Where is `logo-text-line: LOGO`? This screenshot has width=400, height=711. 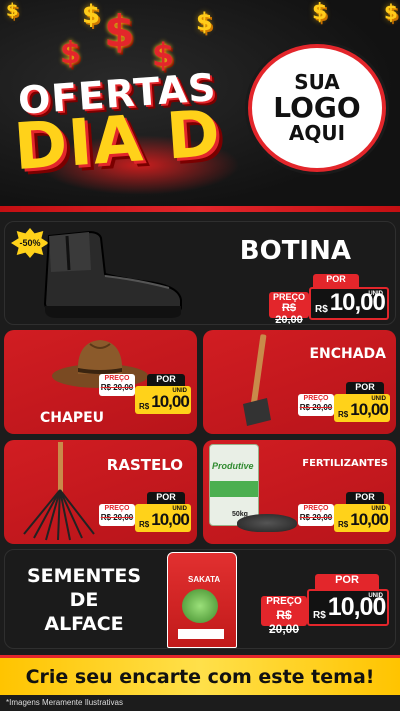
logo-text-line: LOGO is located at coordinates (317, 108).